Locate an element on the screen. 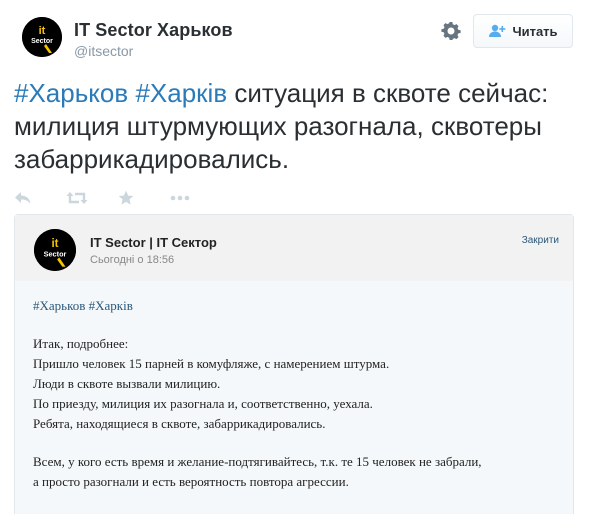 The image size is (590, 514). gear-icon is located at coordinates (451, 31).